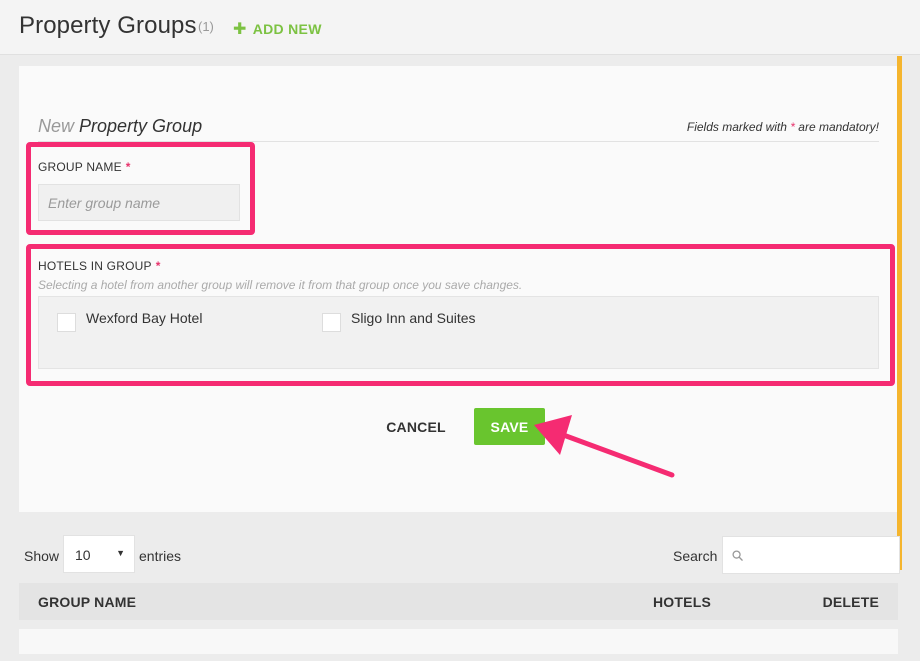 This screenshot has height=661, width=920. I want to click on column-header-delete: DELETE, so click(850, 602).